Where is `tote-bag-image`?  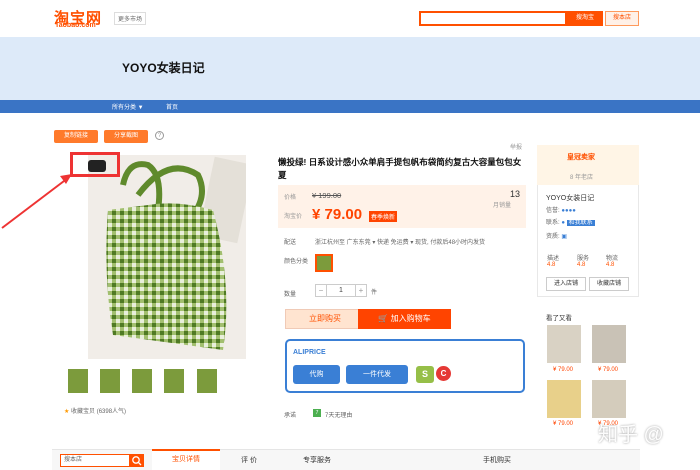 tote-bag-image is located at coordinates (167, 257).